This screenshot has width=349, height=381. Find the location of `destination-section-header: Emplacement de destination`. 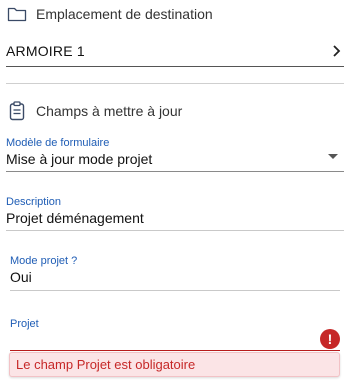

destination-section-header: Emplacement de destination is located at coordinates (109, 14).